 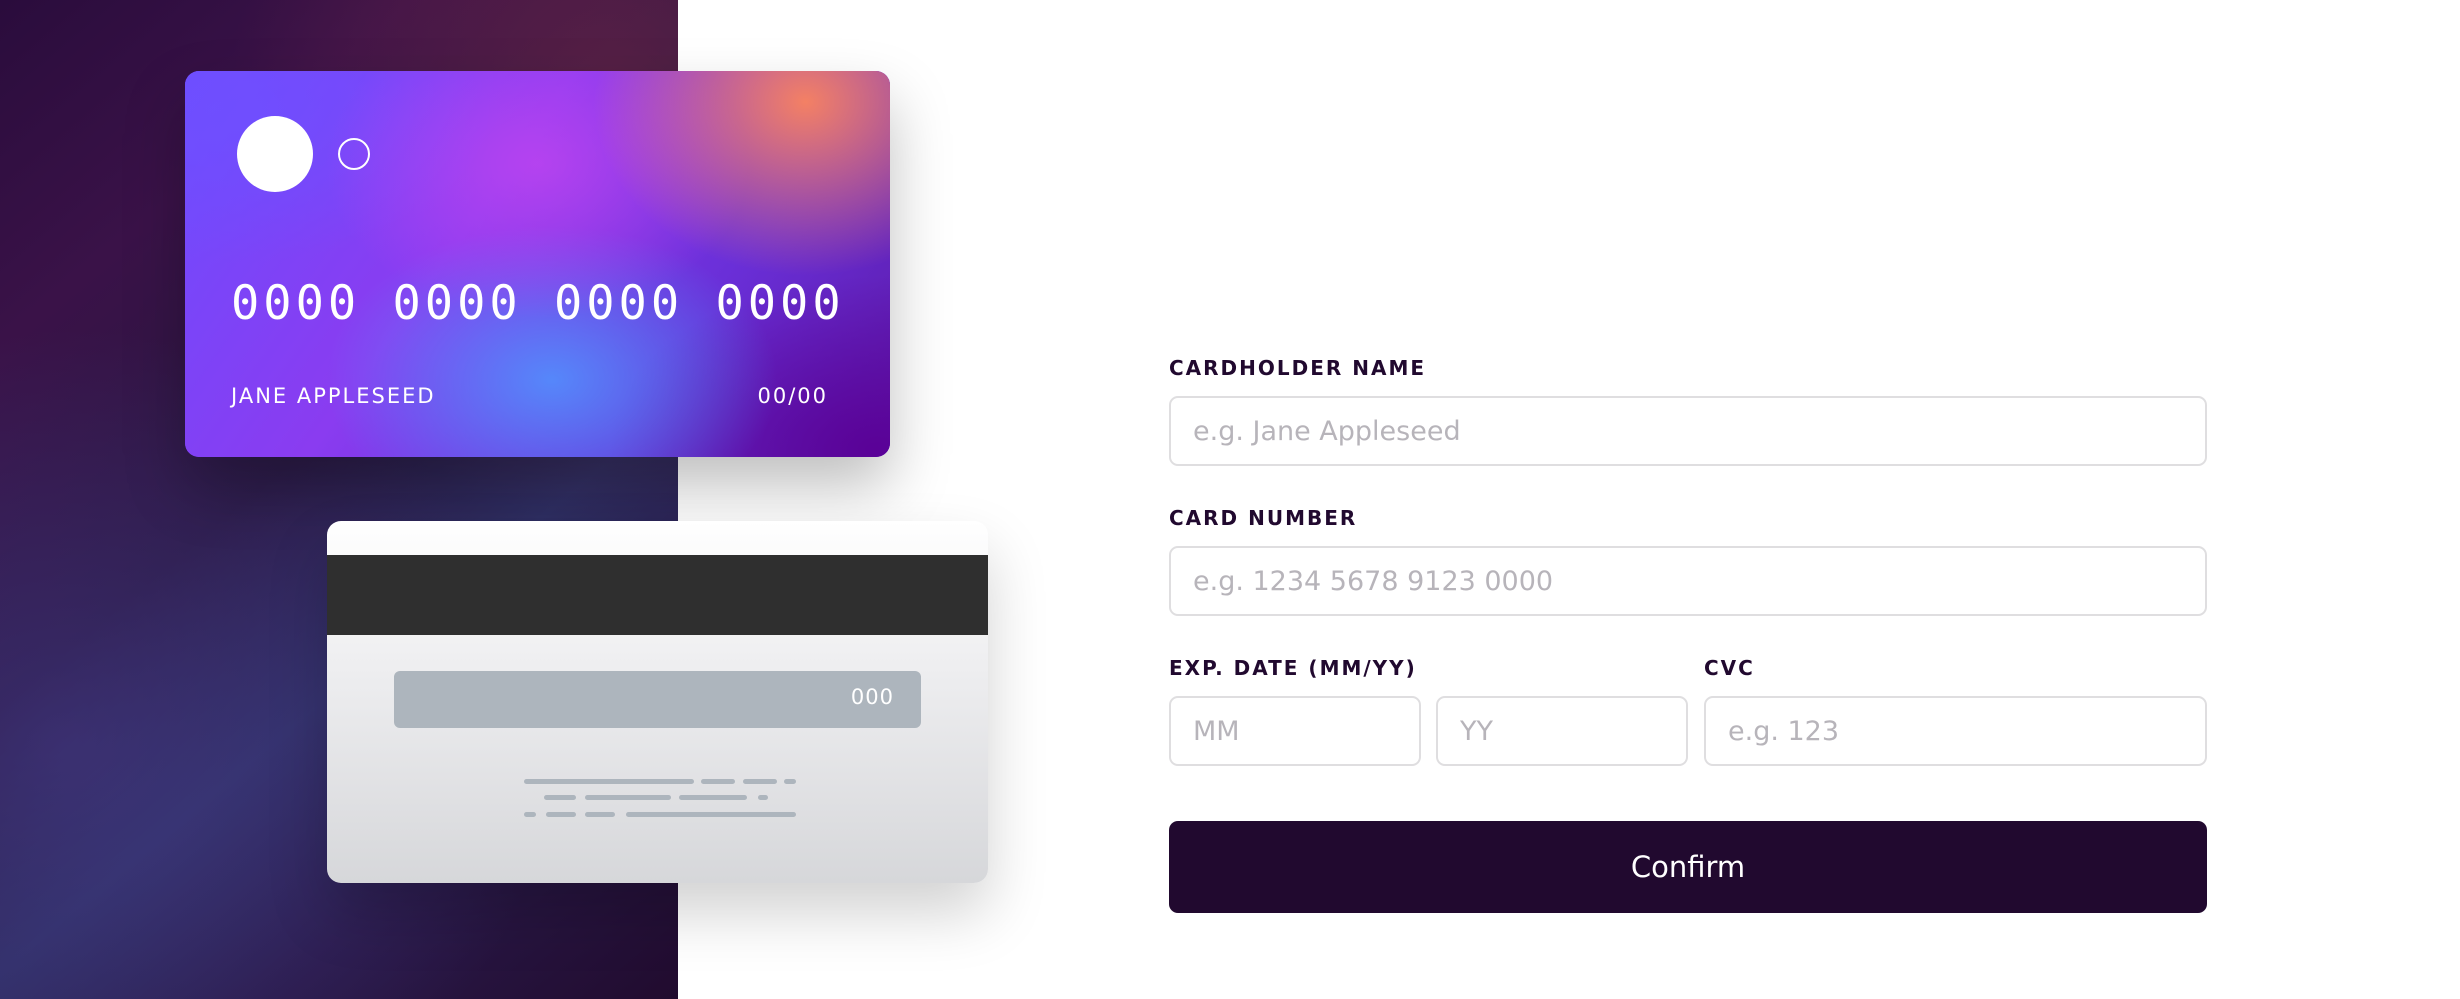 What do you see at coordinates (1298, 368) in the screenshot?
I see `cardholder-name-label: CARDHOLDER NAME` at bounding box center [1298, 368].